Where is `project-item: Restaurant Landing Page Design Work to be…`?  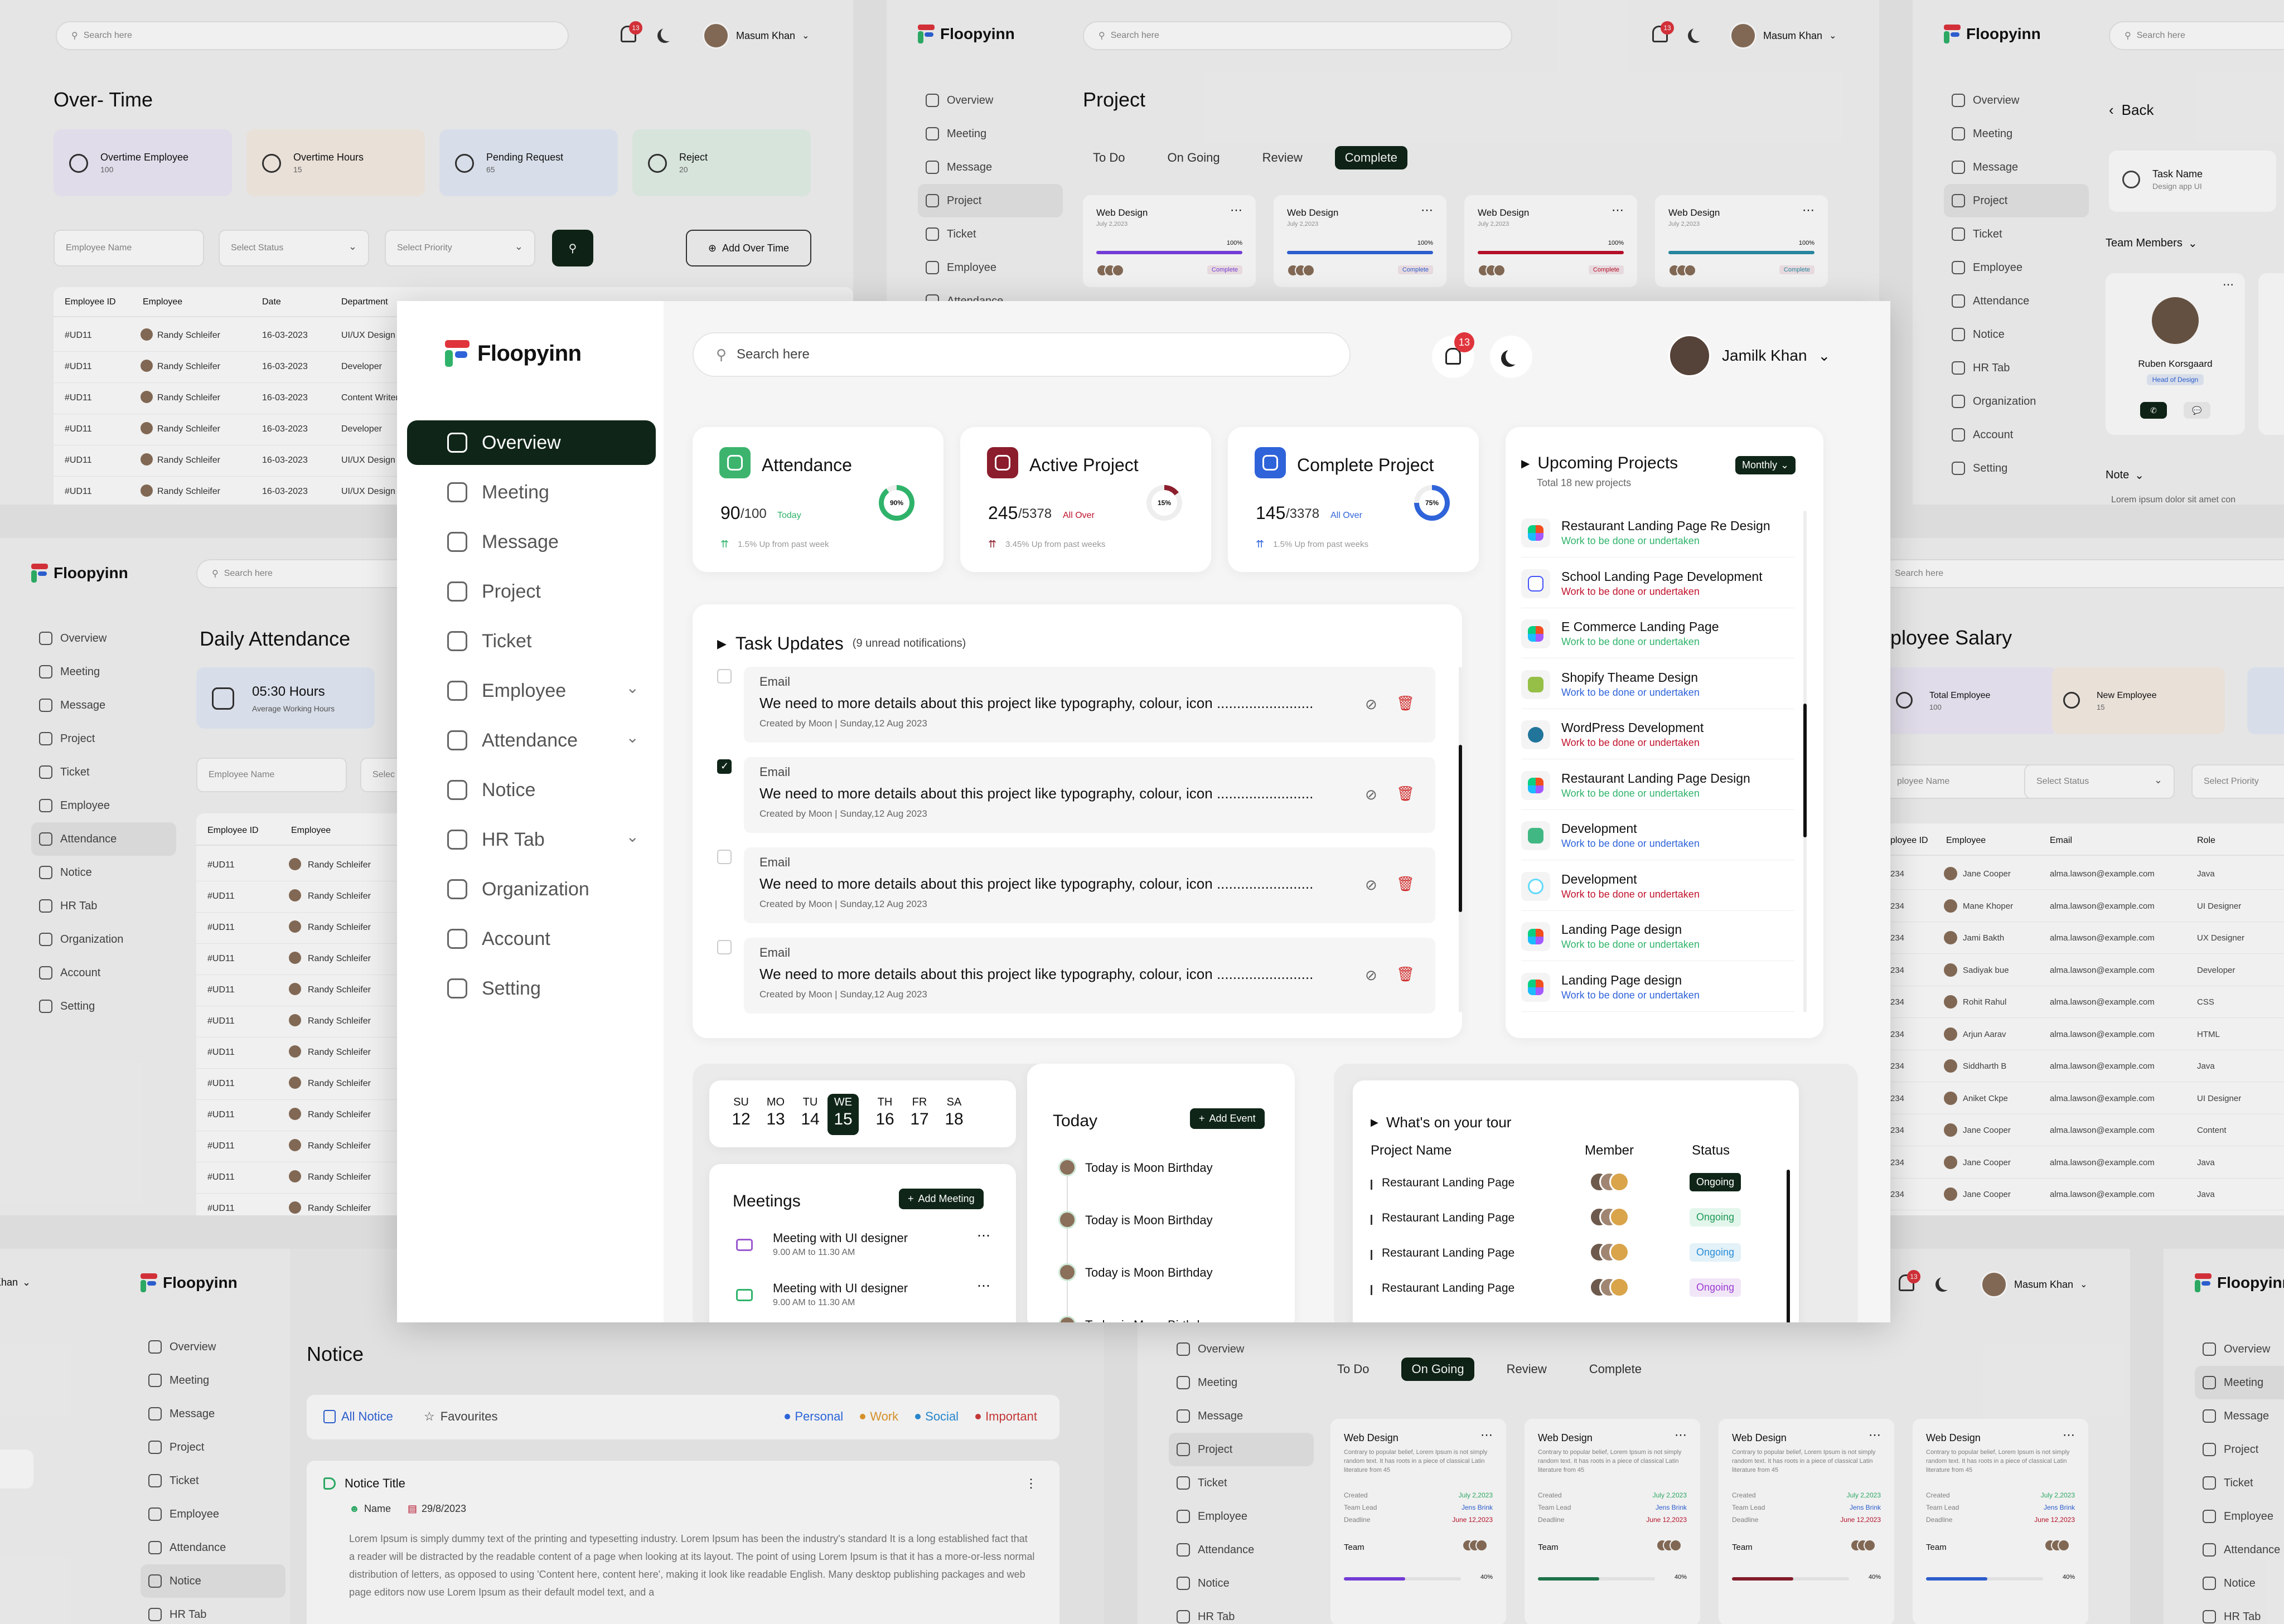 project-item: Restaurant Landing Page Design Work to be… is located at coordinates (1657, 787).